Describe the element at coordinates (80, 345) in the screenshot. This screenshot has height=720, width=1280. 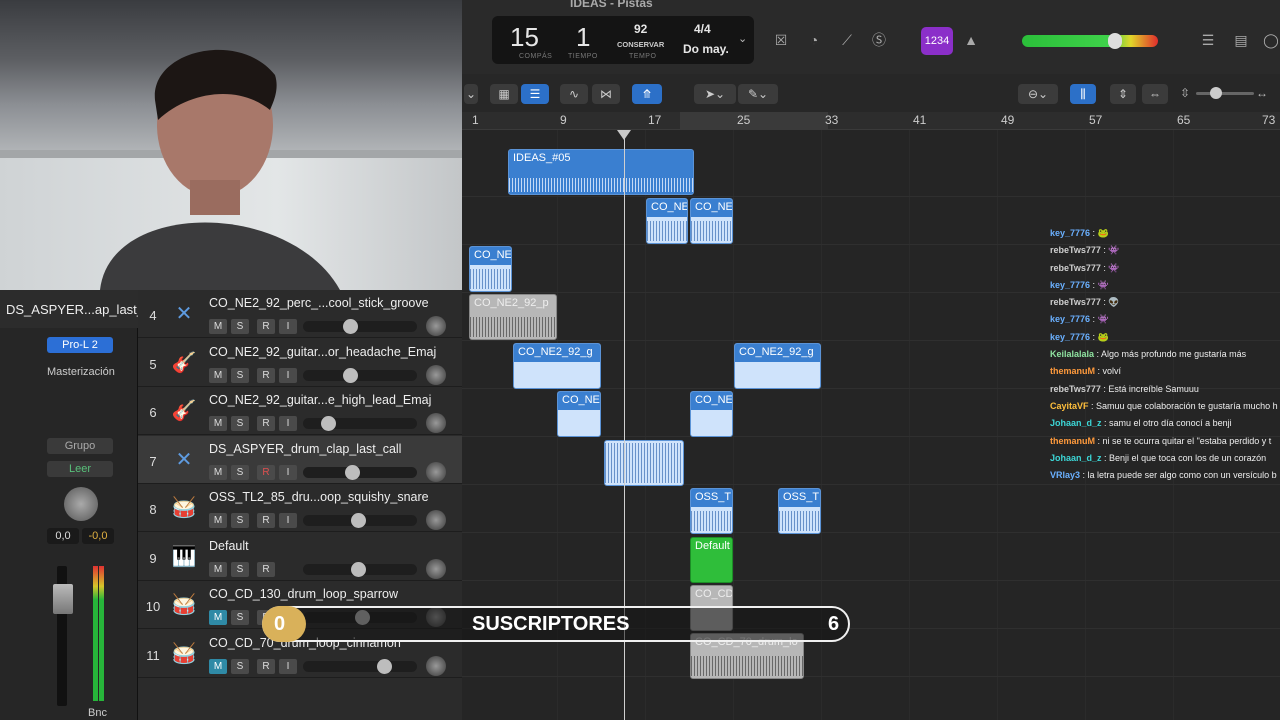
I see `plugin-slot: Pro-L 2` at that location.